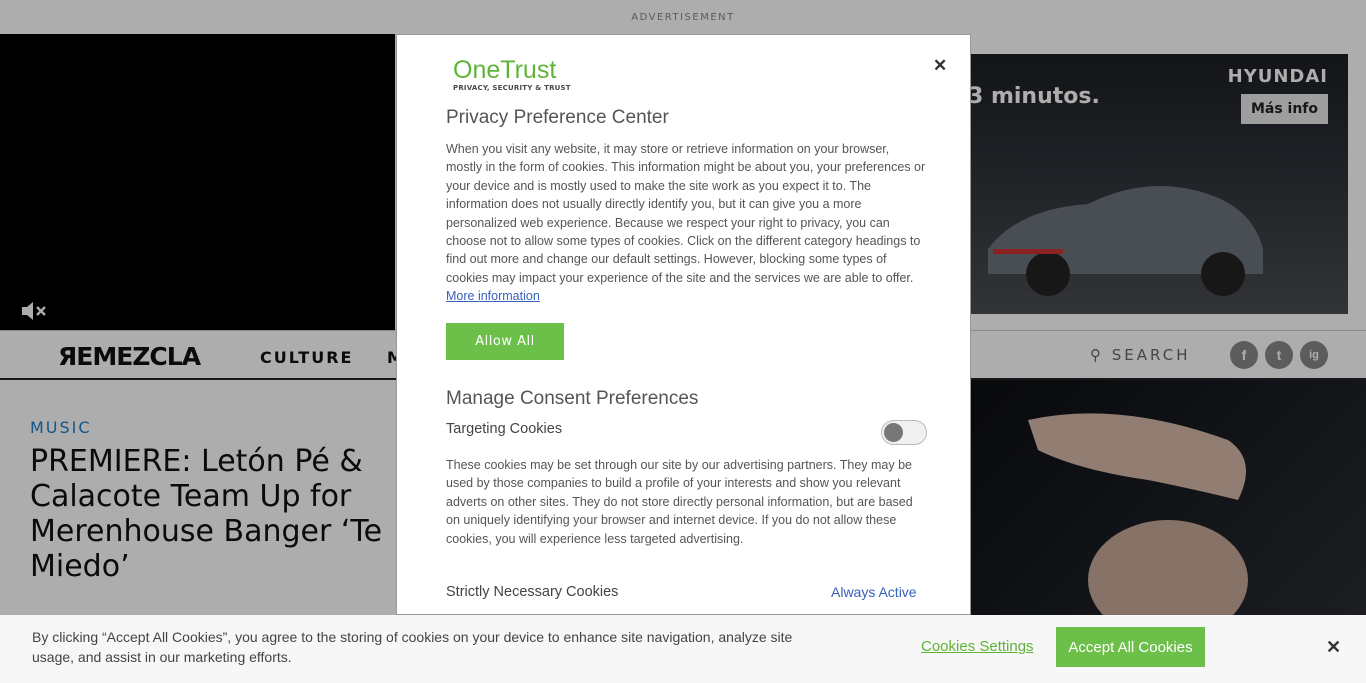 The image size is (1366, 683). What do you see at coordinates (893, 432) in the screenshot?
I see `toggle-knob` at bounding box center [893, 432].